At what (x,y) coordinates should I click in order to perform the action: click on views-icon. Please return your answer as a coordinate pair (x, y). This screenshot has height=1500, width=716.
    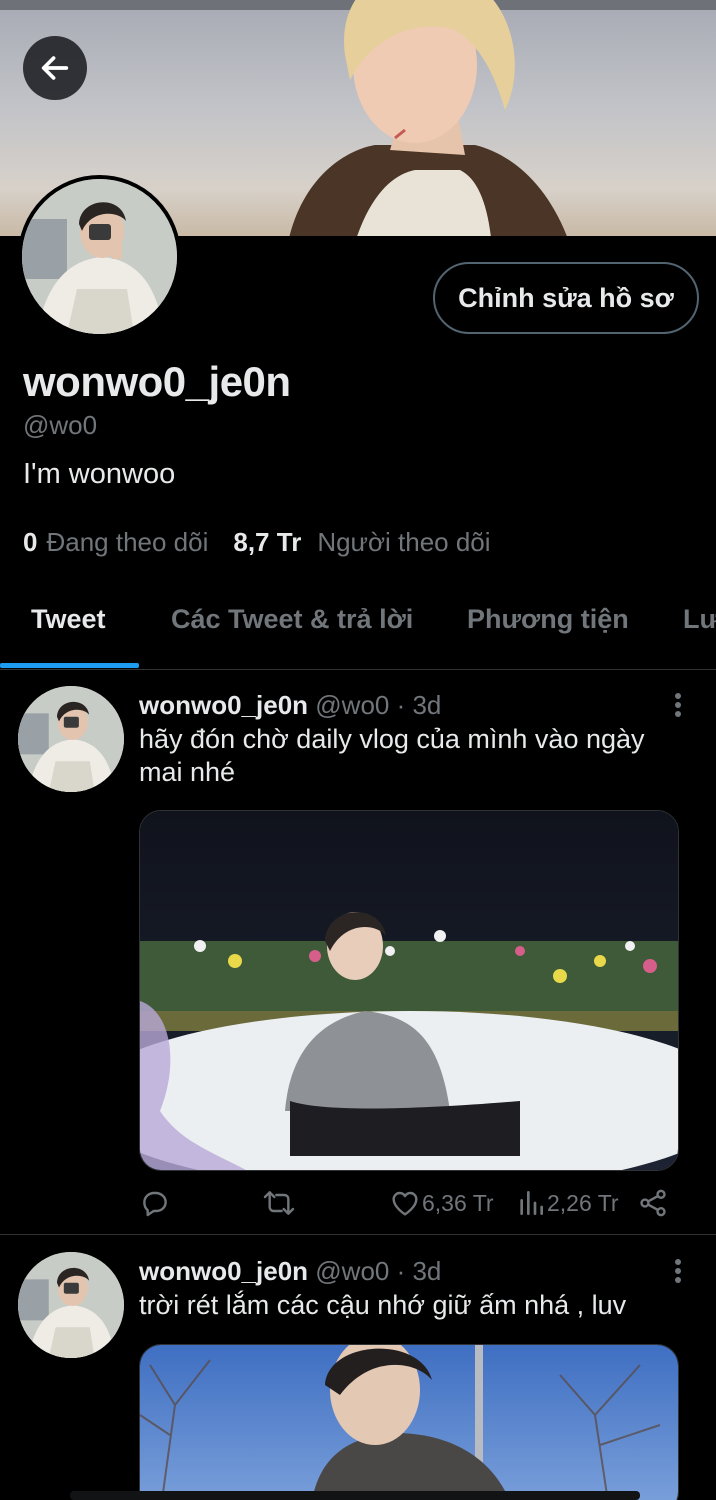
    Looking at the image, I should click on (531, 1203).